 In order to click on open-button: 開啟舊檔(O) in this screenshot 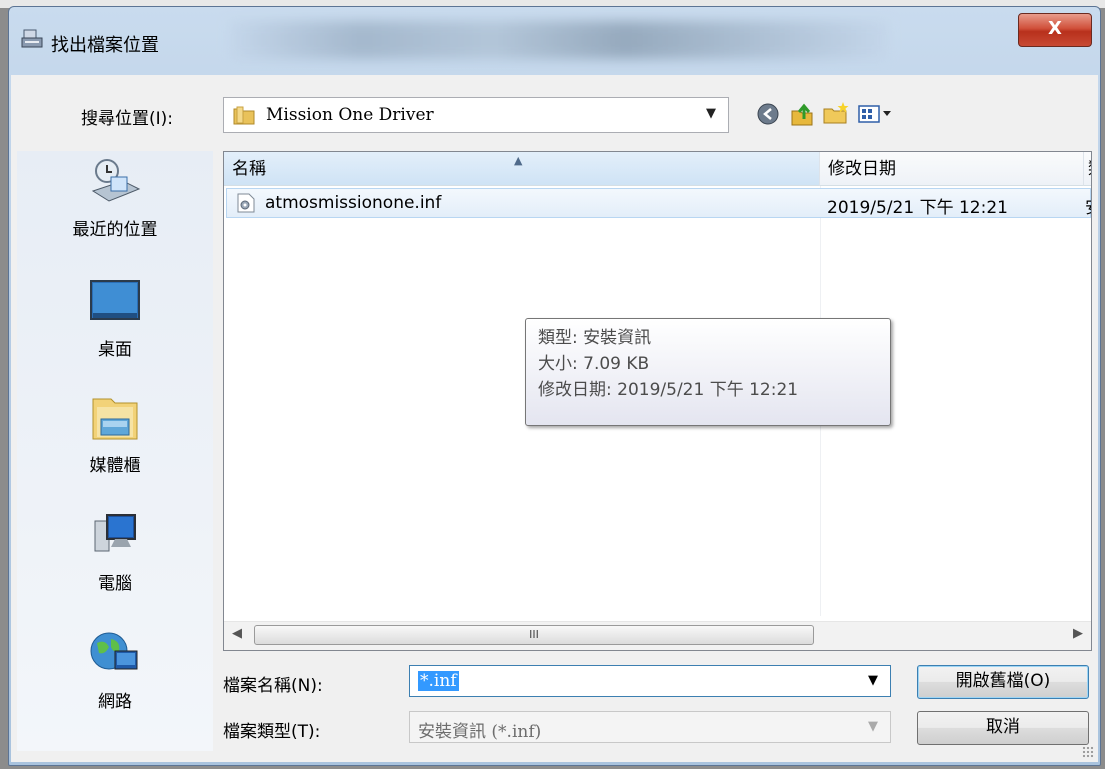, I will do `click(1003, 682)`.